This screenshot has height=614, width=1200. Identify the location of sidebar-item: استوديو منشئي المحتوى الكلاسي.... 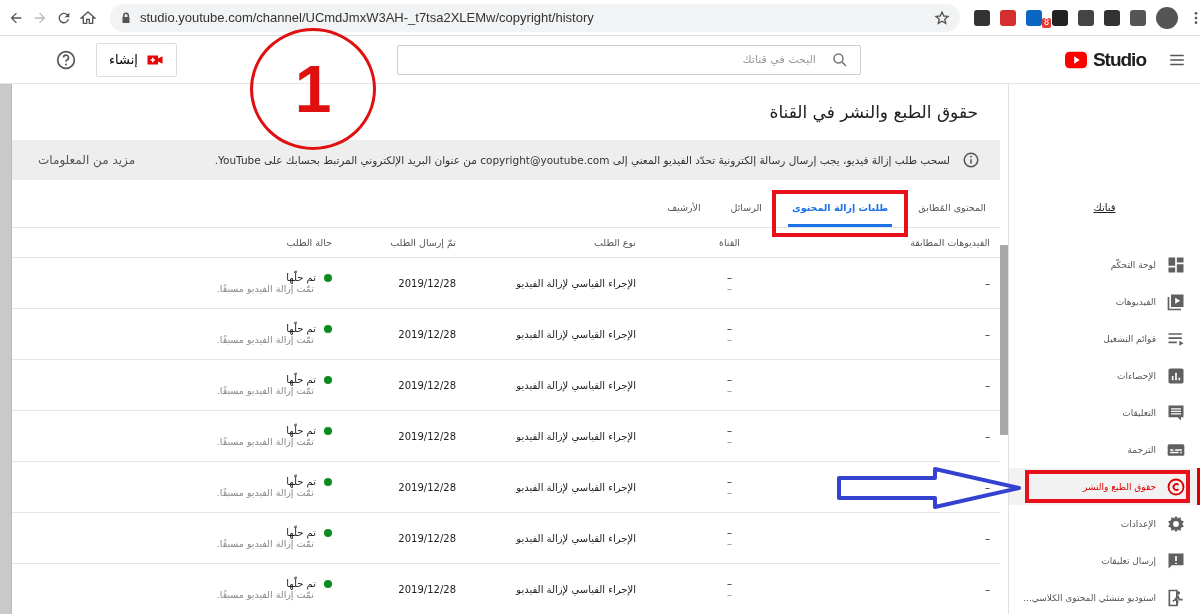
(1104, 596).